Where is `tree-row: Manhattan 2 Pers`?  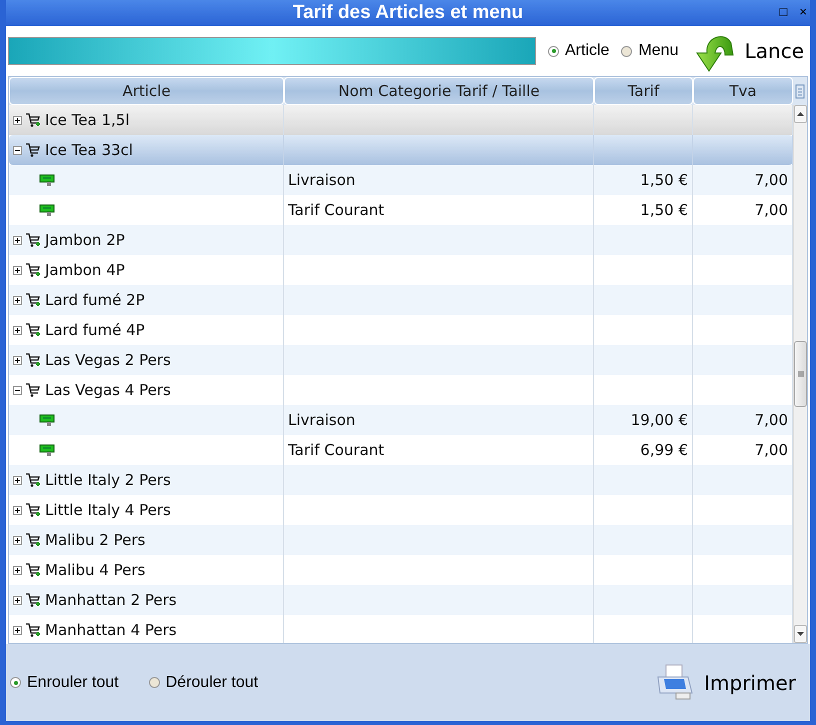 tree-row: Manhattan 2 Pers is located at coordinates (401, 600).